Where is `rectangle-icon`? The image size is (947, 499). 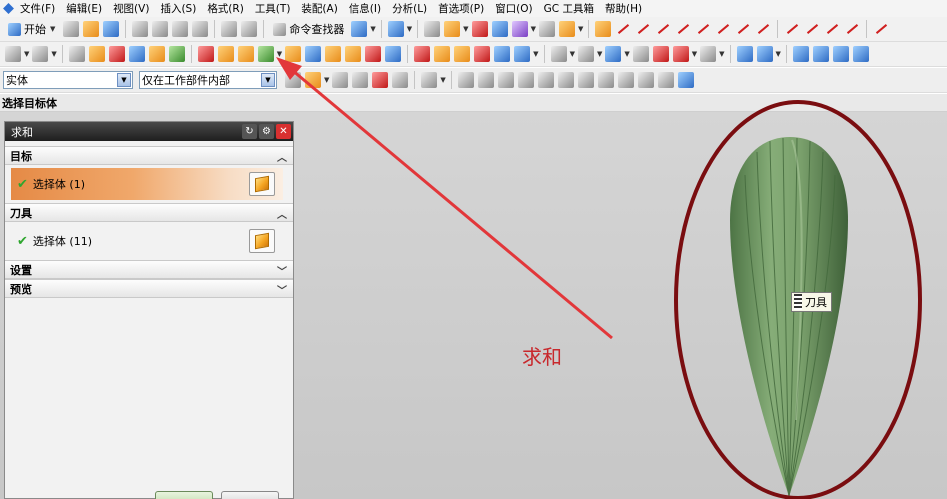
rectangle-icon is located at coordinates (832, 29).